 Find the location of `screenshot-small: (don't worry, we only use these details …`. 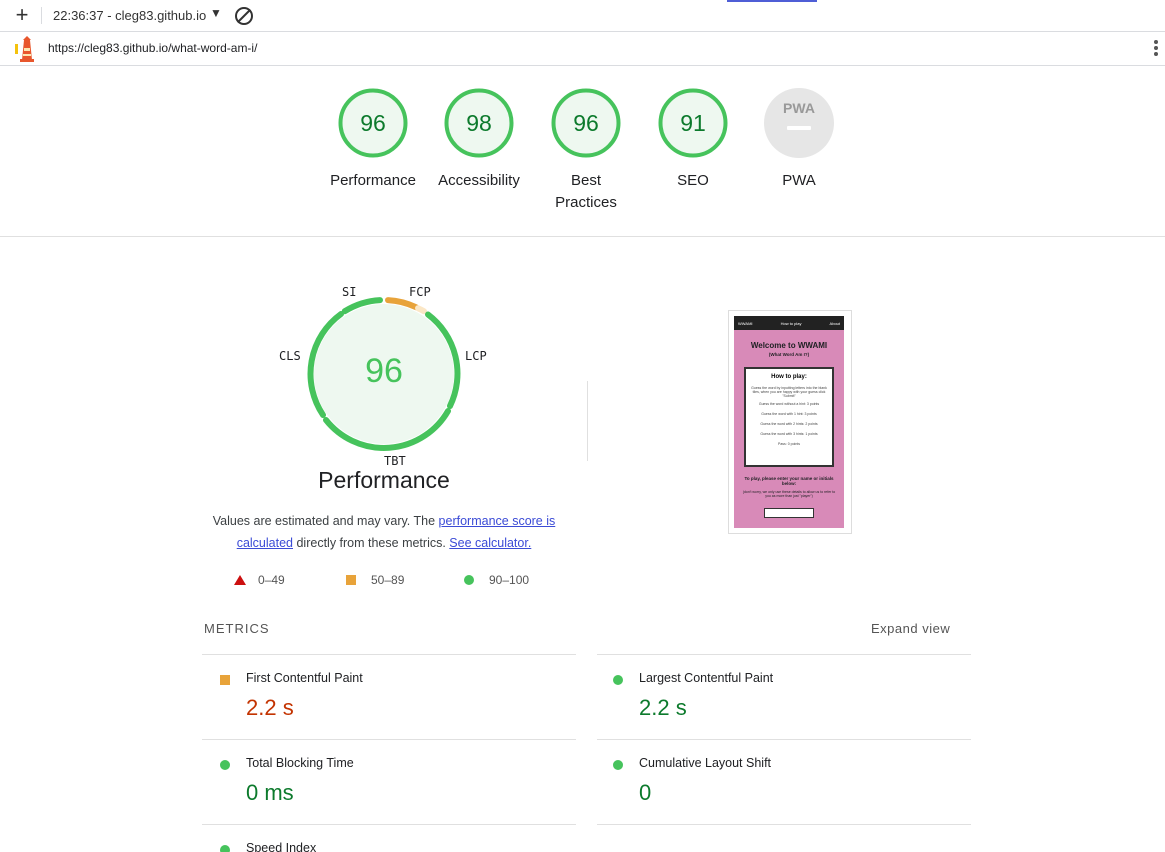

screenshot-small: (don't worry, we only use these details … is located at coordinates (789, 494).